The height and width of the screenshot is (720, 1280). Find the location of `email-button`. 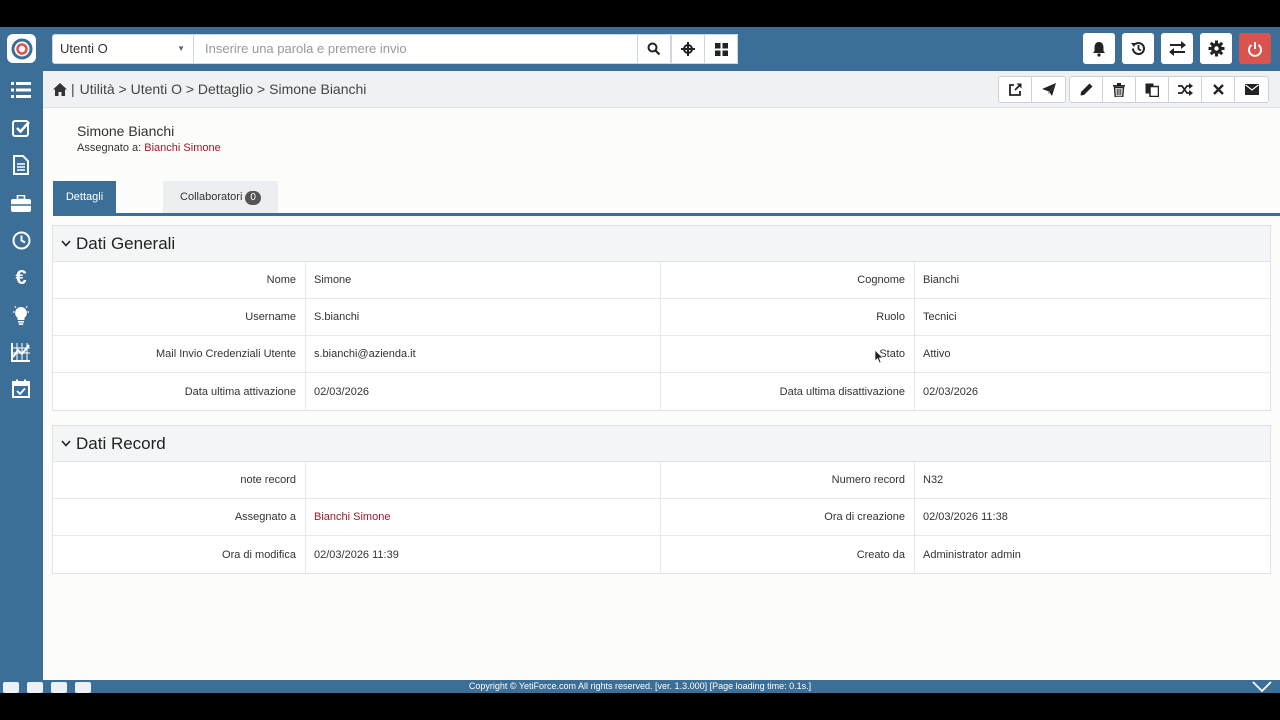

email-button is located at coordinates (1251, 89).